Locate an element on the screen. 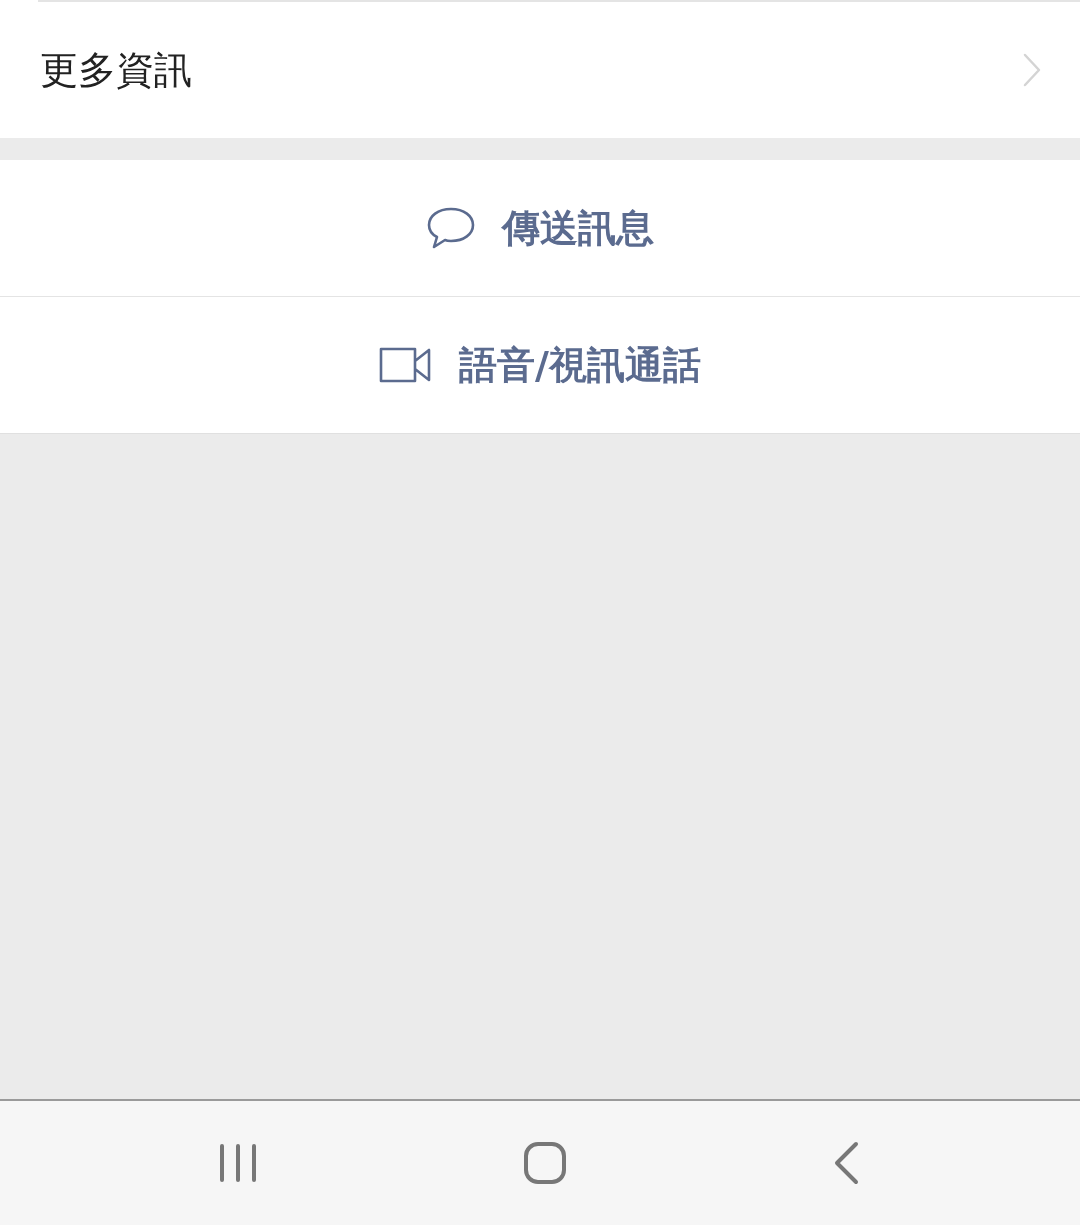 Image resolution: width=1080 pixels, height=1225 pixels. call-button: 語音/視訊通話 is located at coordinates (540, 364).